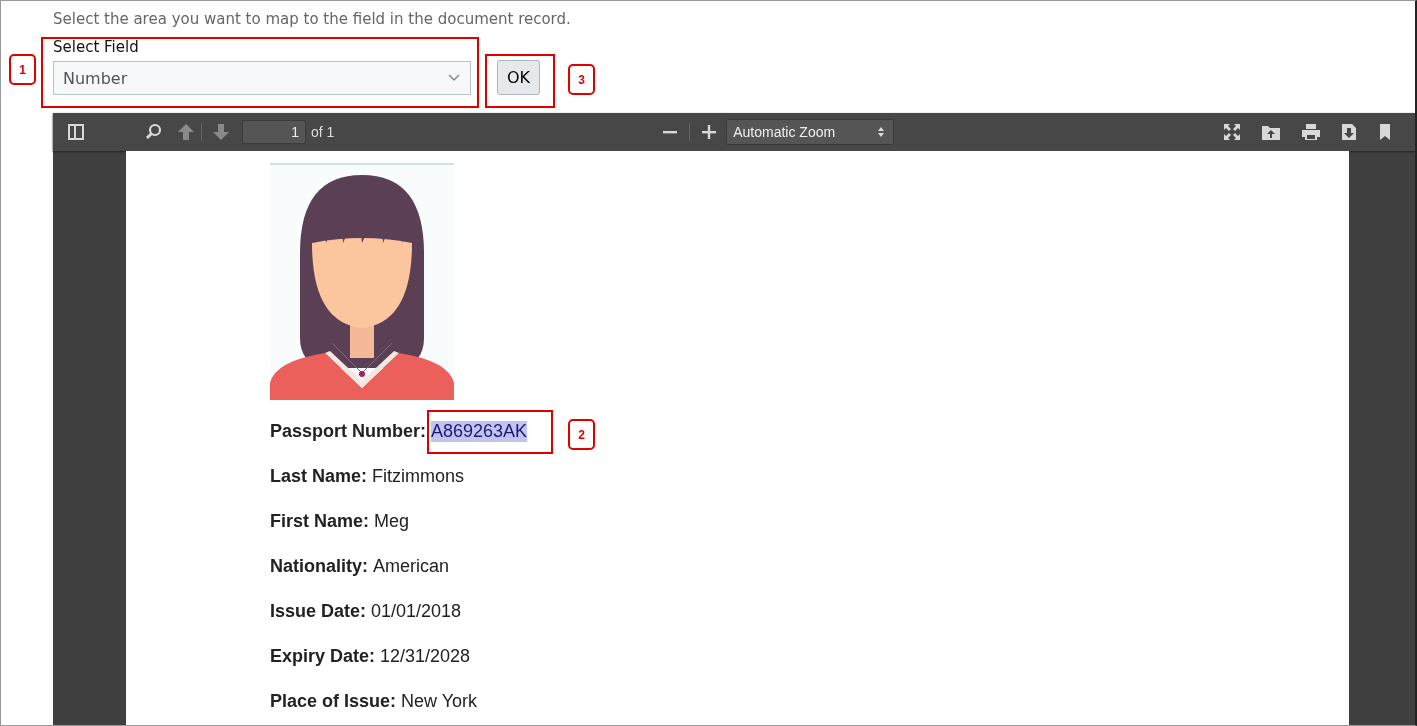 This screenshot has width=1417, height=726. I want to click on field-label: Passport Number:, so click(348, 431).